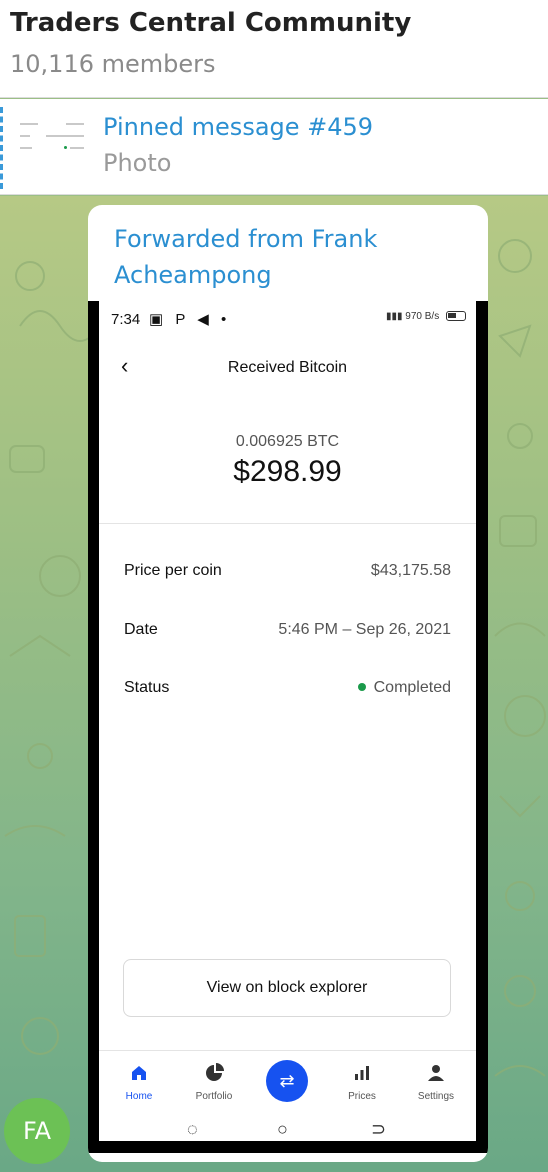 Image resolution: width=548 pixels, height=1172 pixels. Describe the element at coordinates (287, 988) in the screenshot. I see `view-explorer-button: View on block explorer` at that location.